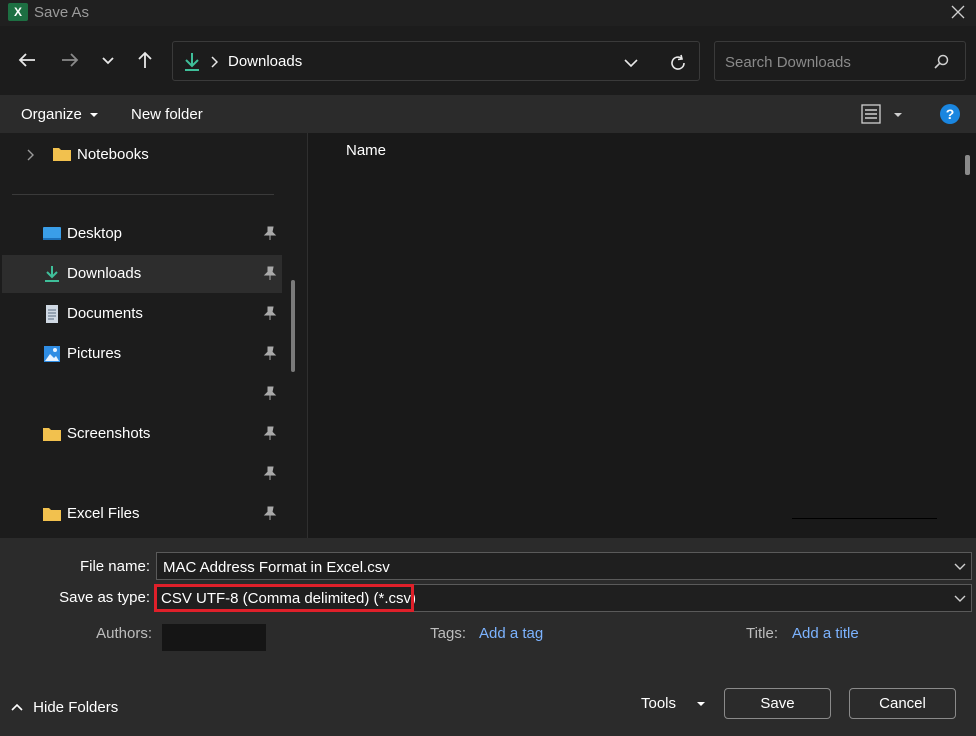 This screenshot has height=736, width=976. I want to click on arrow-left-icon, so click(26, 60).